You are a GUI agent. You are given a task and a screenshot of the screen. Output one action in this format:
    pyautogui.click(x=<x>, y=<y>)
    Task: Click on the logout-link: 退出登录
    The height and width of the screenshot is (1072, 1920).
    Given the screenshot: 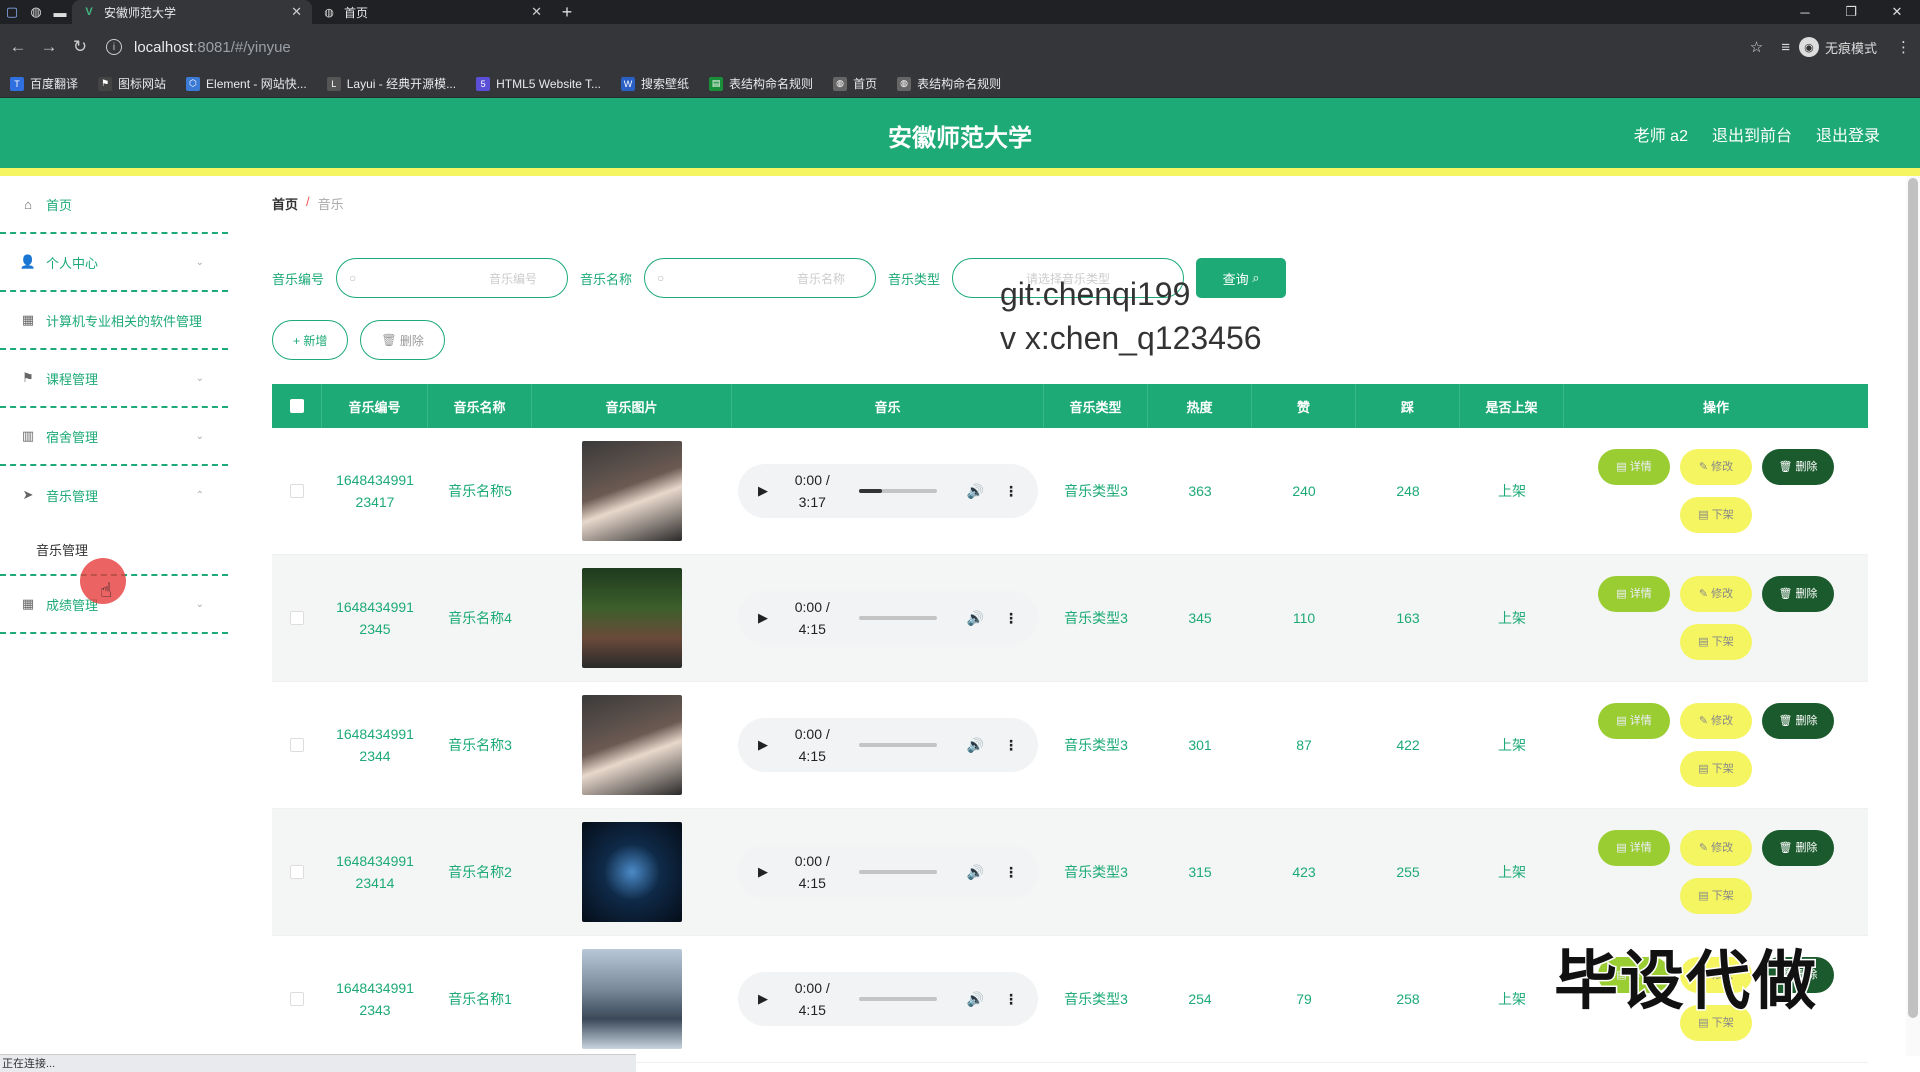 What is the action you would take?
    pyautogui.click(x=1848, y=134)
    